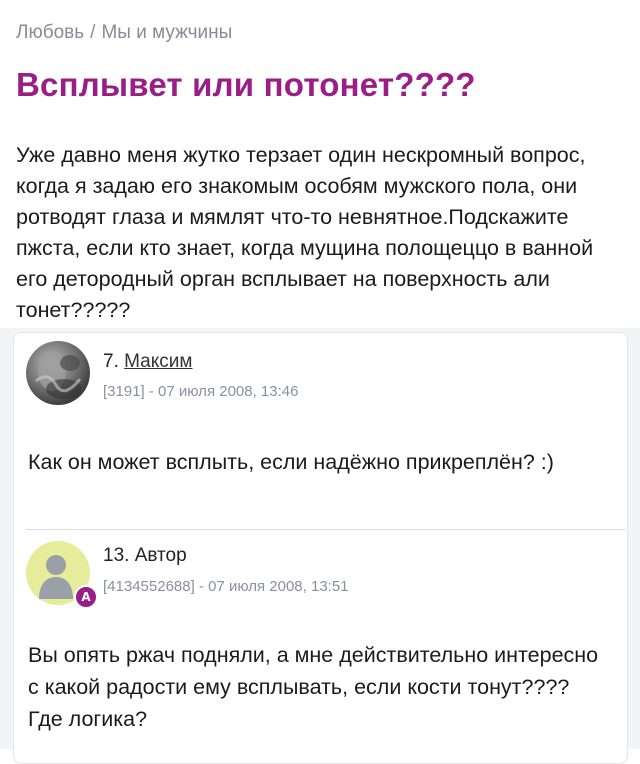 The height and width of the screenshot is (764, 640). What do you see at coordinates (50, 32) in the screenshot?
I see `breadcrumb-section-link: Любовь` at bounding box center [50, 32].